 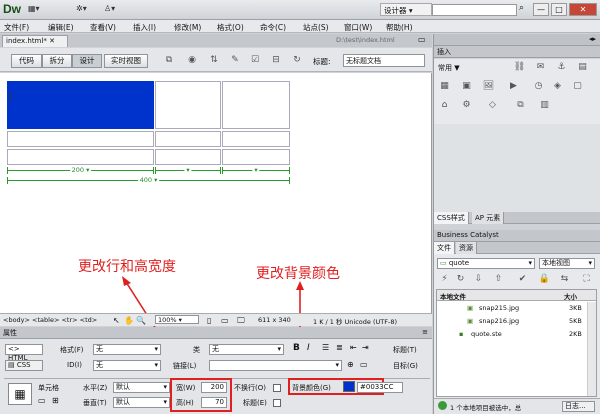 What do you see at coordinates (577, 86) in the screenshot?
I see `comment-icon: ▢` at bounding box center [577, 86].